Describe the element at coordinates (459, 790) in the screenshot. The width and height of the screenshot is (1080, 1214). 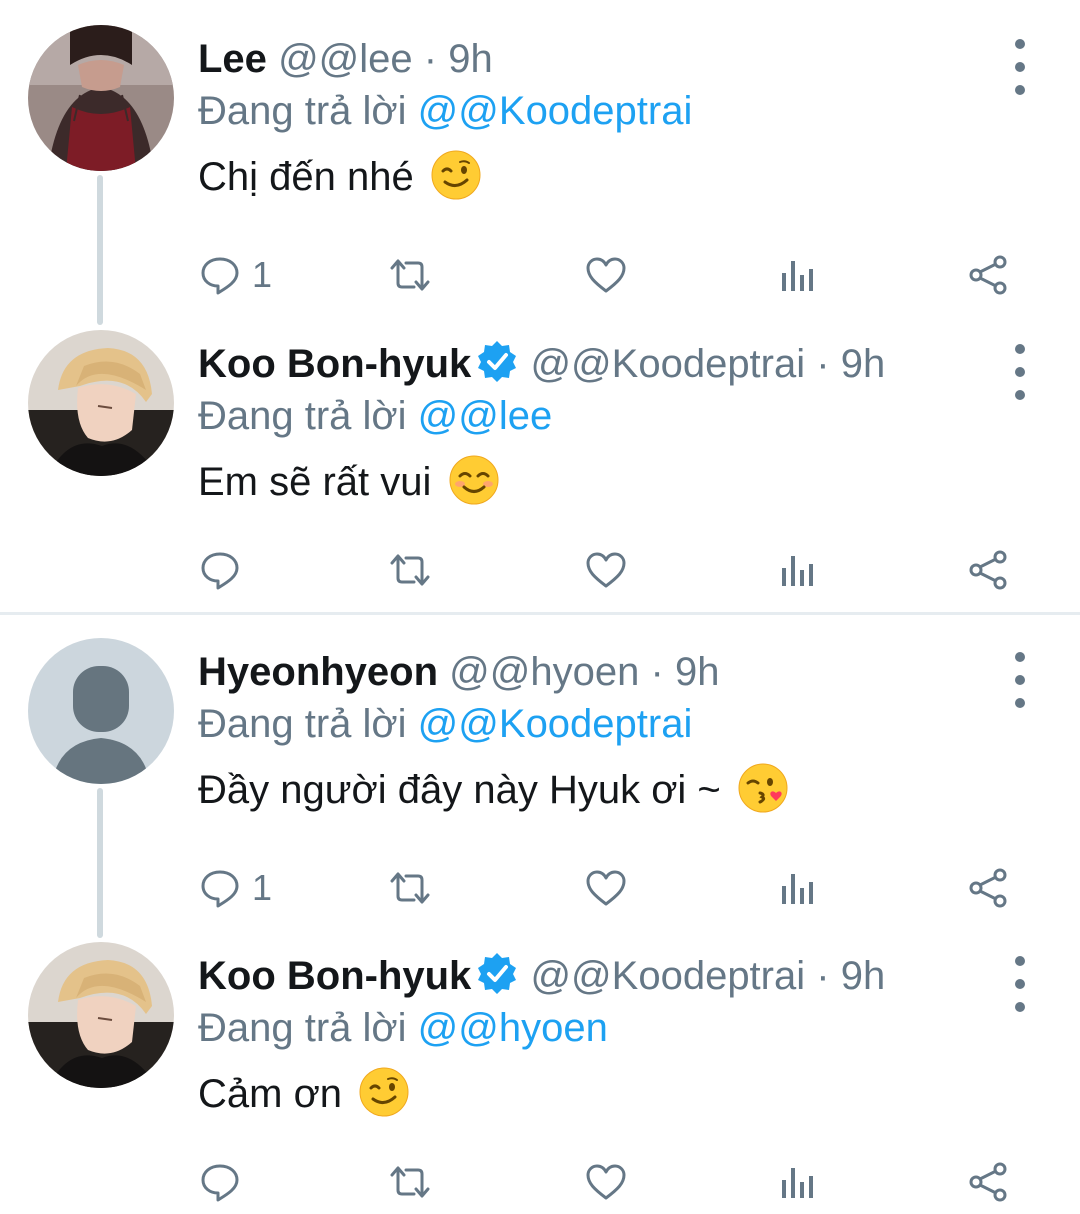
I see `tweet-body: Đầy người đây này Hyuk ơi ~` at that location.